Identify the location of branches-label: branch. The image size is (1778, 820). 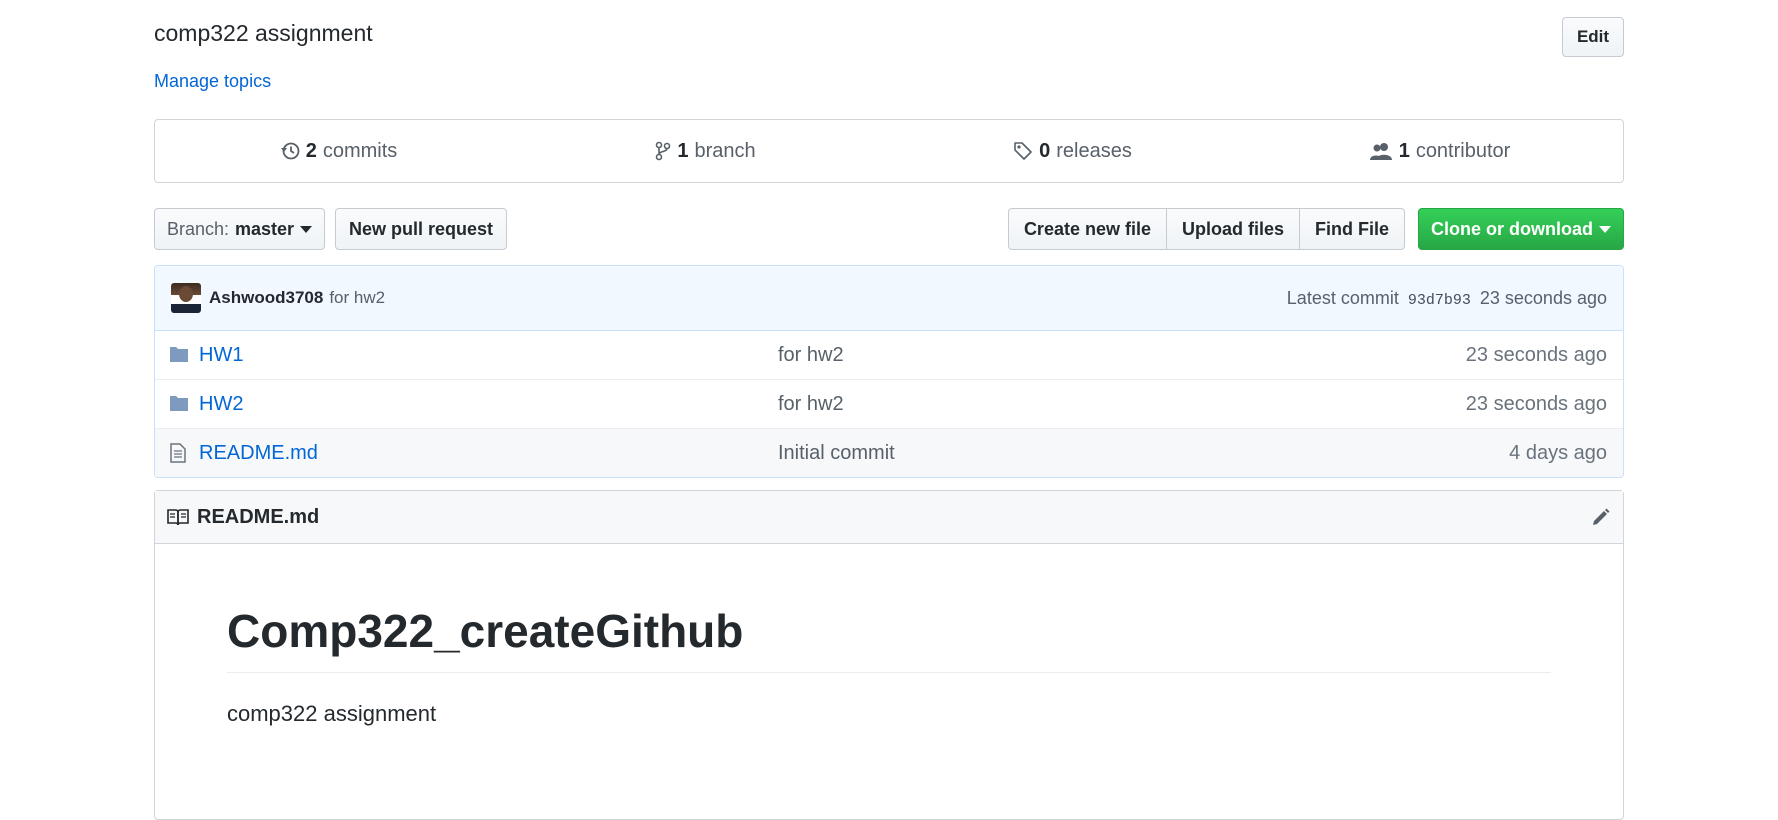
(725, 150).